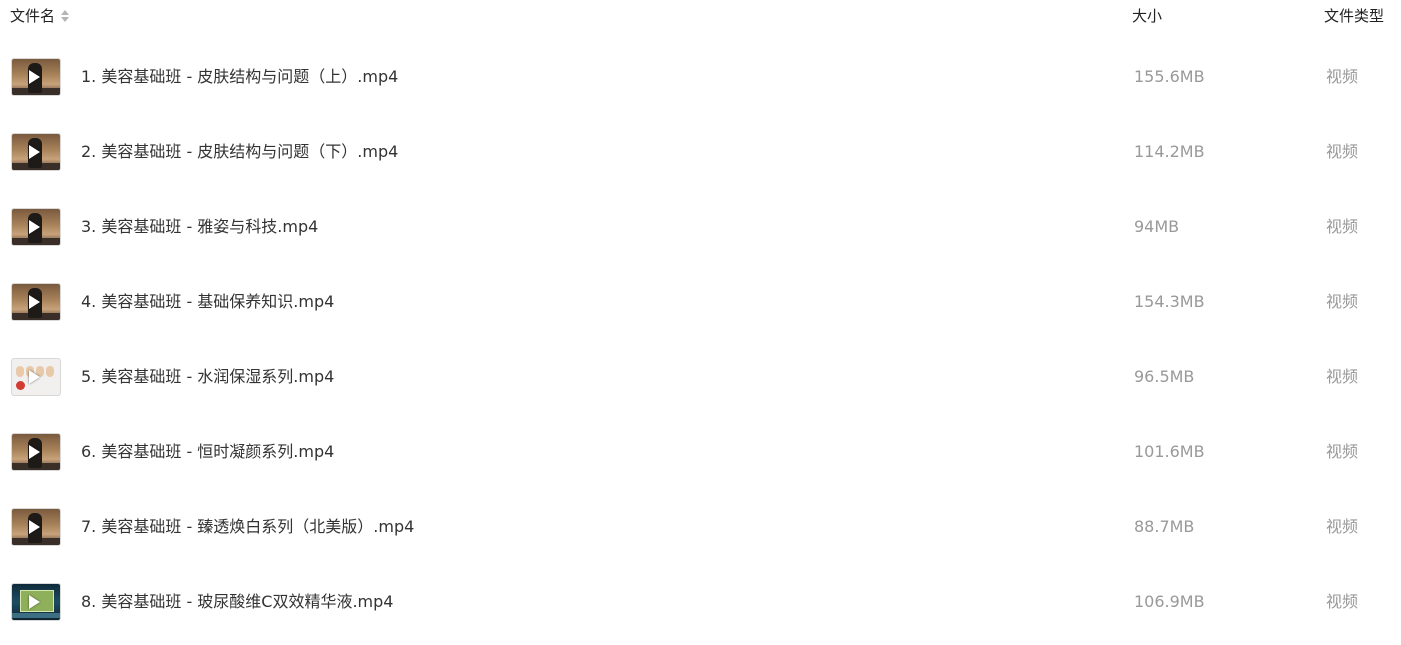 The width and height of the screenshot is (1401, 645). I want to click on sort-icon, so click(65, 16).